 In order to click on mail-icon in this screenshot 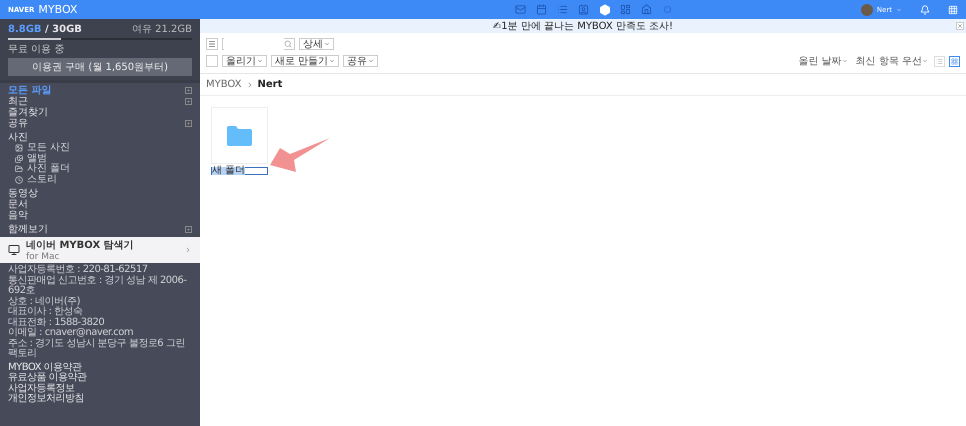, I will do `click(521, 9)`.